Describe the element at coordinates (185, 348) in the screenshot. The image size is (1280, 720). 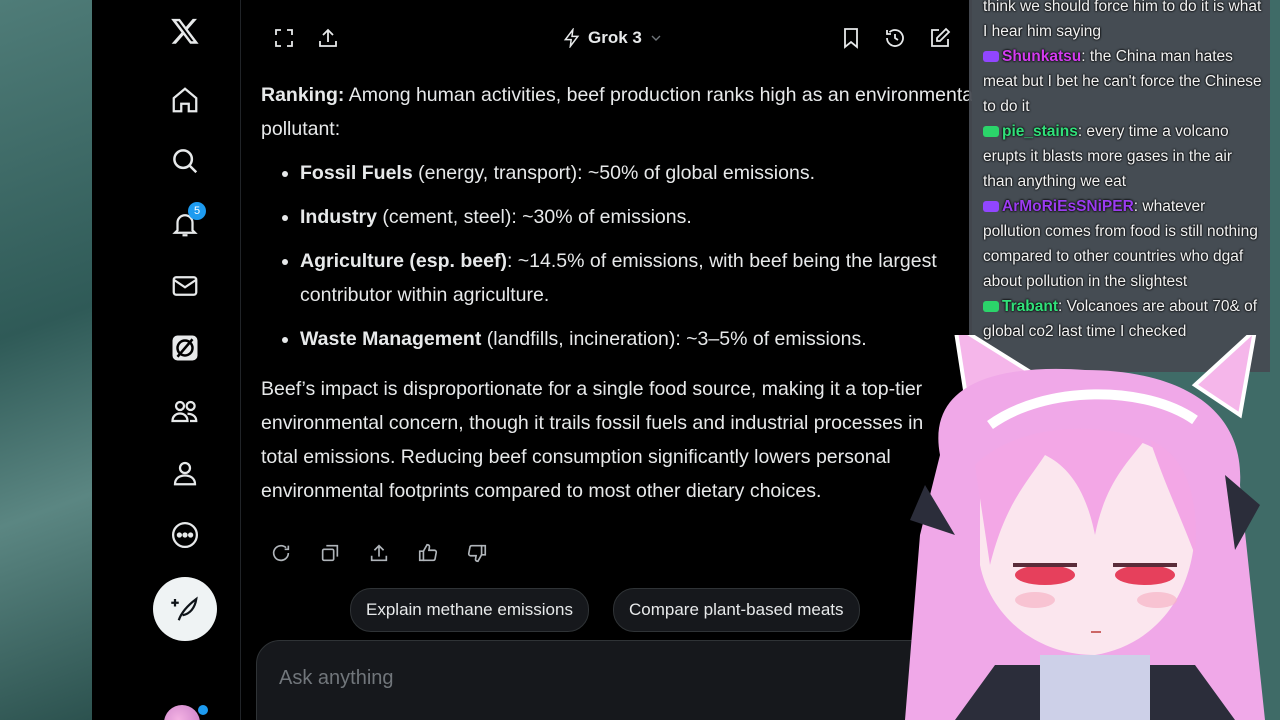
I see `grok-icon` at that location.